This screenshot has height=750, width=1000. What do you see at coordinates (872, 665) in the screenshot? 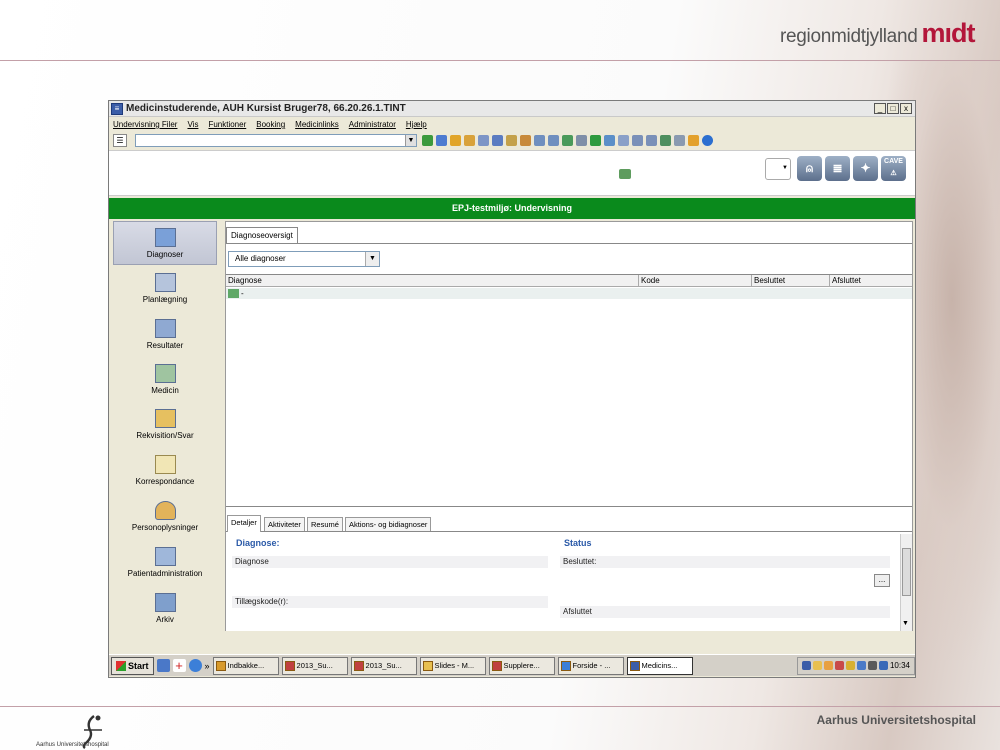
I see `tray-speaker-icon` at bounding box center [872, 665].